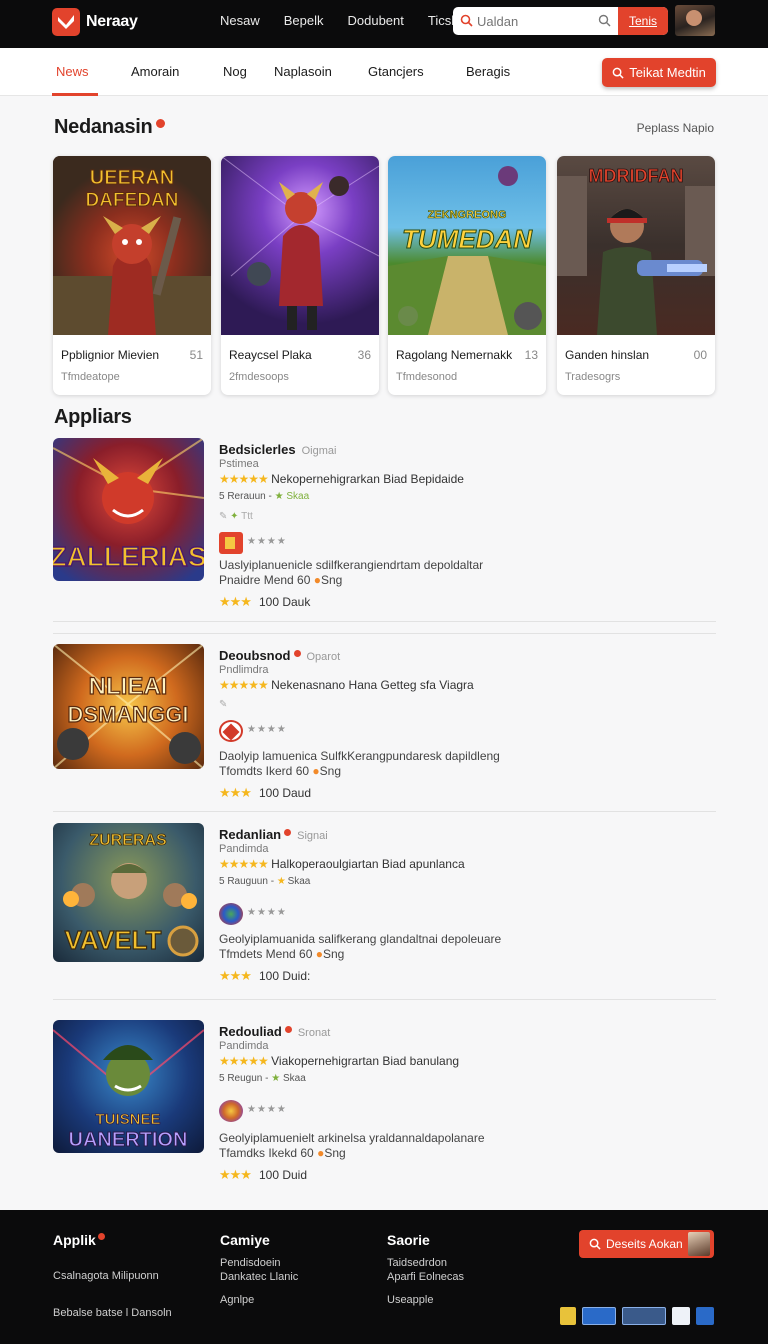 The width and height of the screenshot is (768, 1344). I want to click on footer-cta-button: Deseits Aokan, so click(646, 1244).